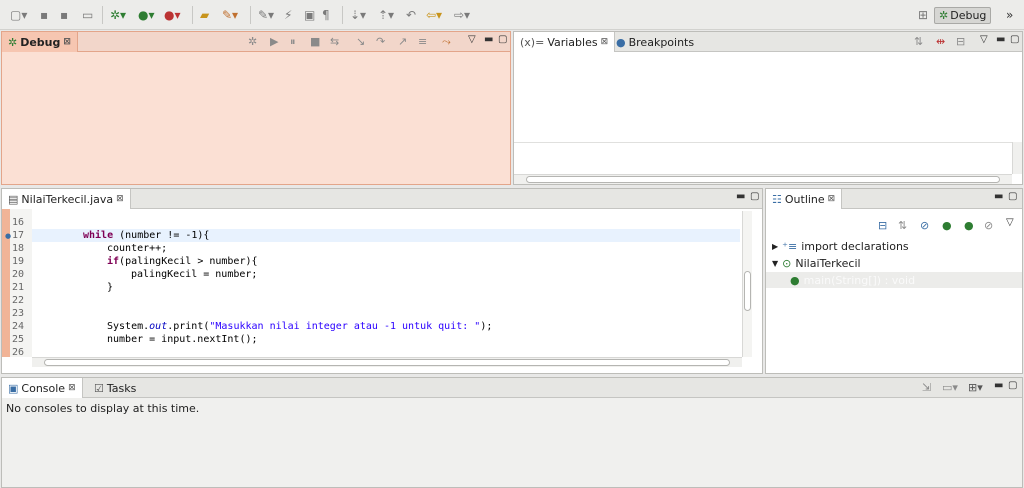  I want to click on expand-arrow-icon: ▶, so click(775, 246).